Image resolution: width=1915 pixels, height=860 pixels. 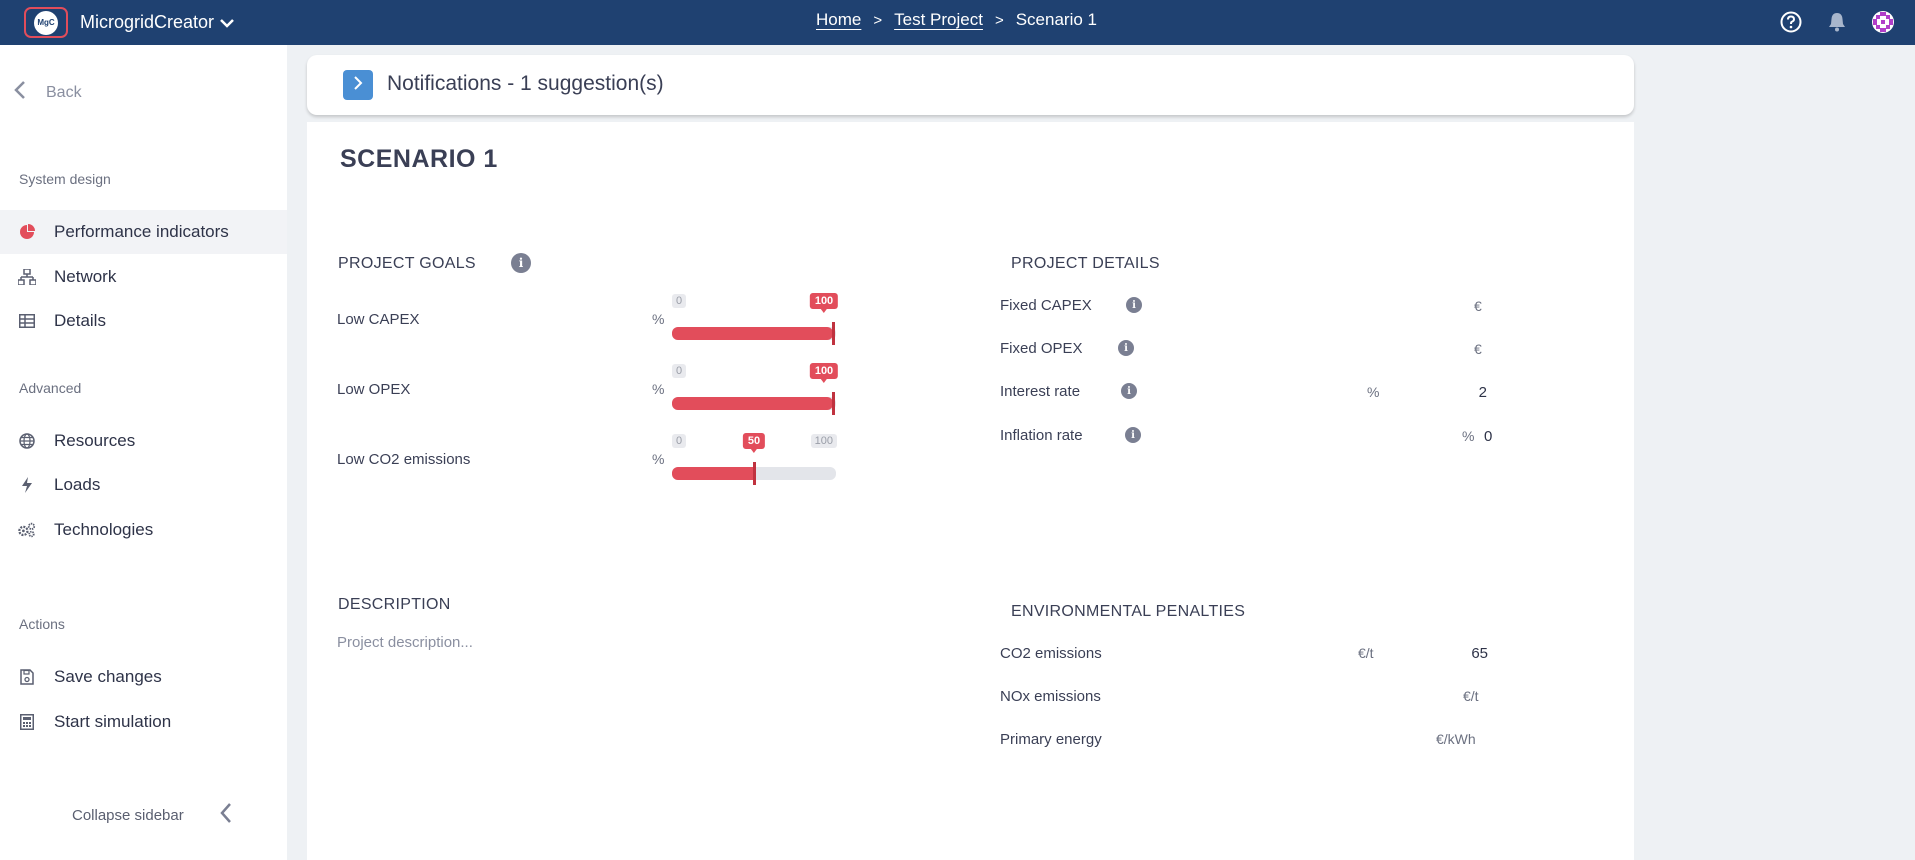 I want to click on back-button: Back, so click(x=48, y=92).